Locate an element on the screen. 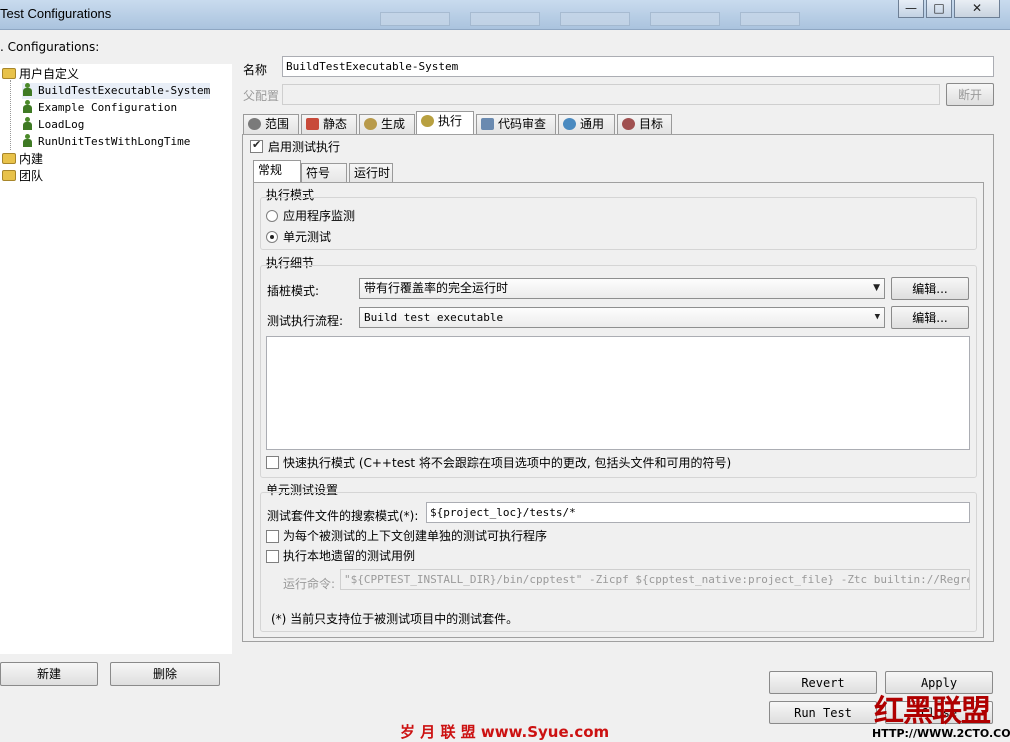 The image size is (1010, 742). tab-generate: 生成 is located at coordinates (387, 124).